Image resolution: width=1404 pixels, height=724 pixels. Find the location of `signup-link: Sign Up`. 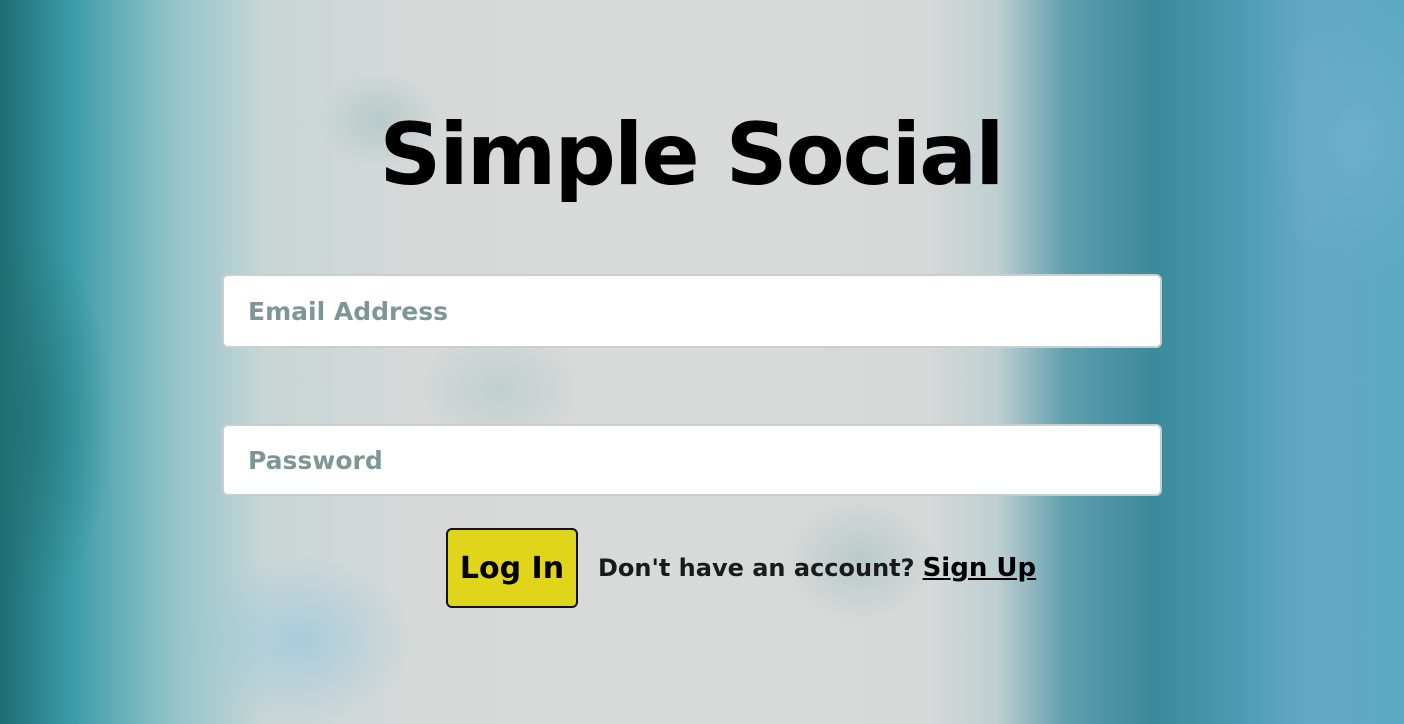

signup-link: Sign Up is located at coordinates (980, 568).